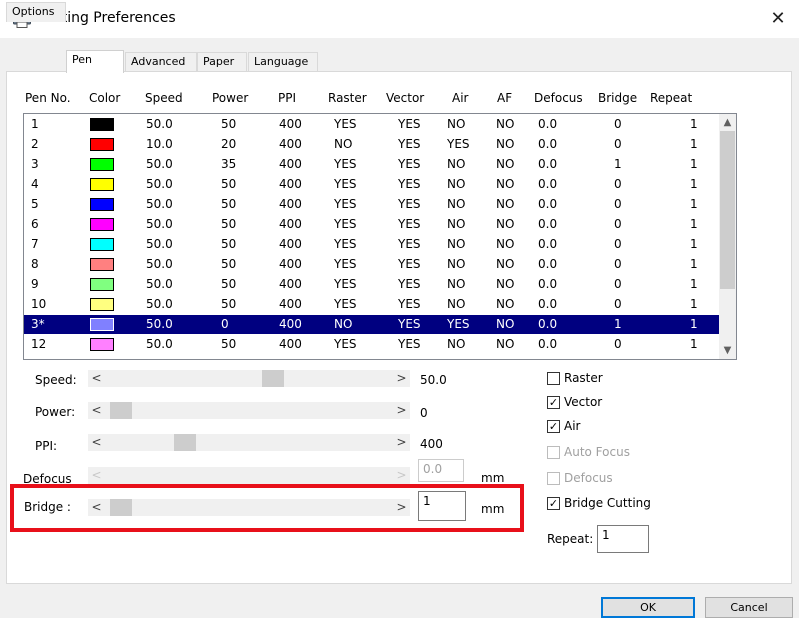 The width and height of the screenshot is (799, 618). I want to click on checkmark-icon: ✓, so click(553, 426).